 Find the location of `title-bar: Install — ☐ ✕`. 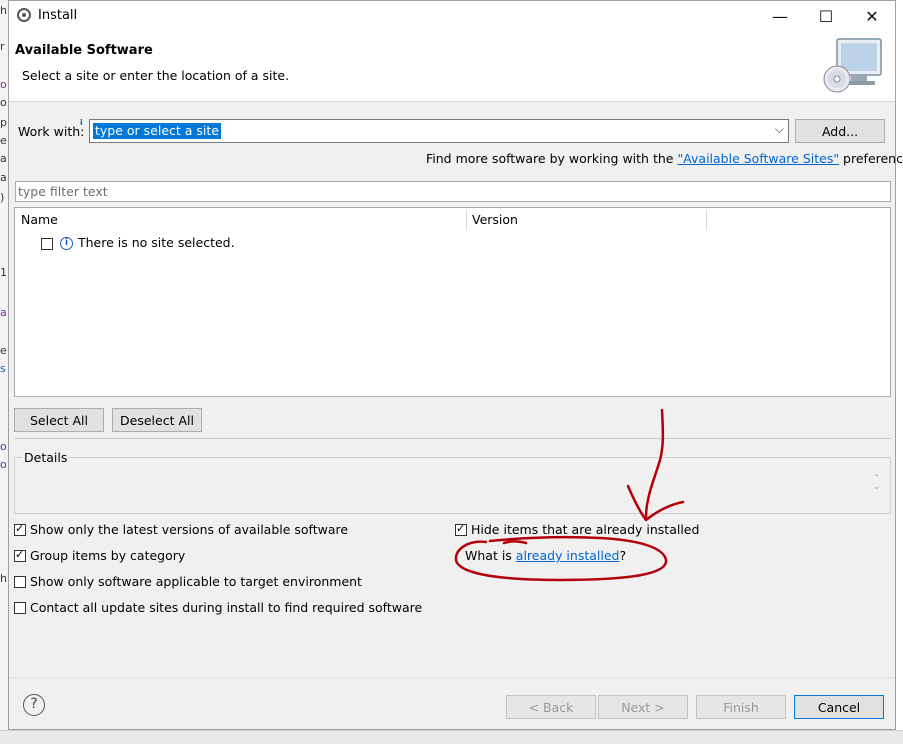

title-bar: Install — ☐ ✕ is located at coordinates (452, 16).